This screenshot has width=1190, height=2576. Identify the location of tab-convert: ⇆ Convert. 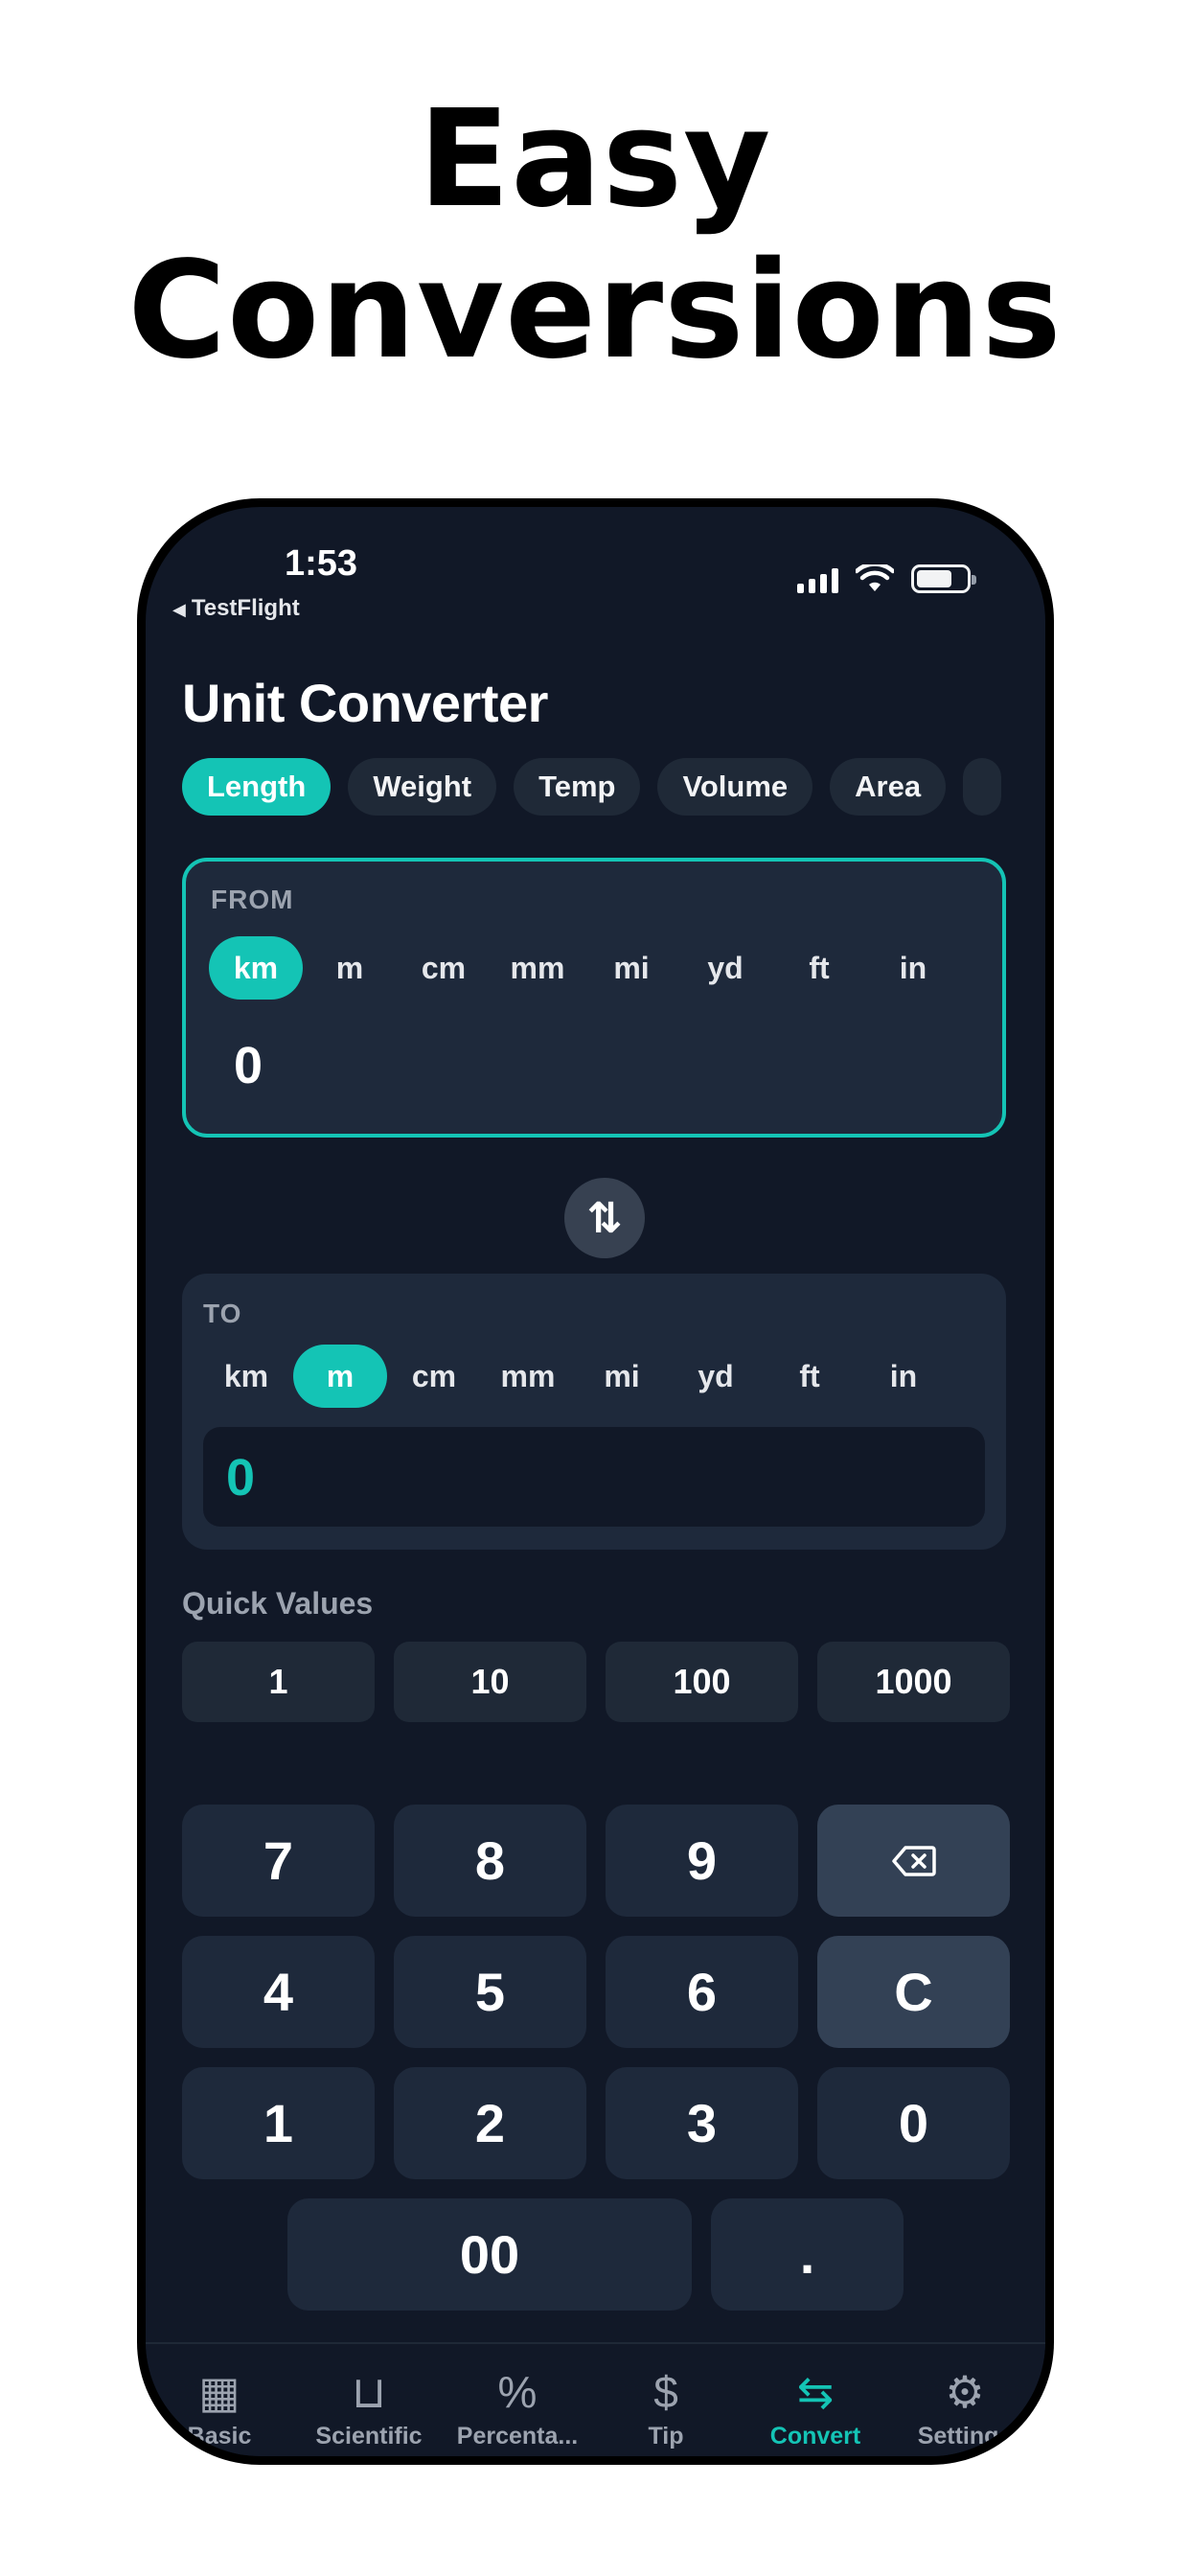
(816, 2407).